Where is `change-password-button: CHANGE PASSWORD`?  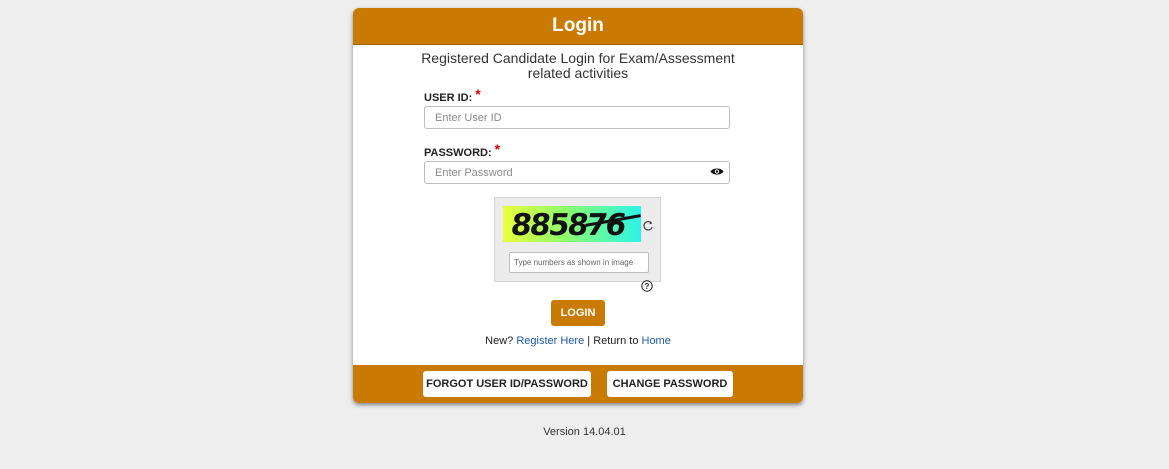 change-password-button: CHANGE PASSWORD is located at coordinates (670, 384).